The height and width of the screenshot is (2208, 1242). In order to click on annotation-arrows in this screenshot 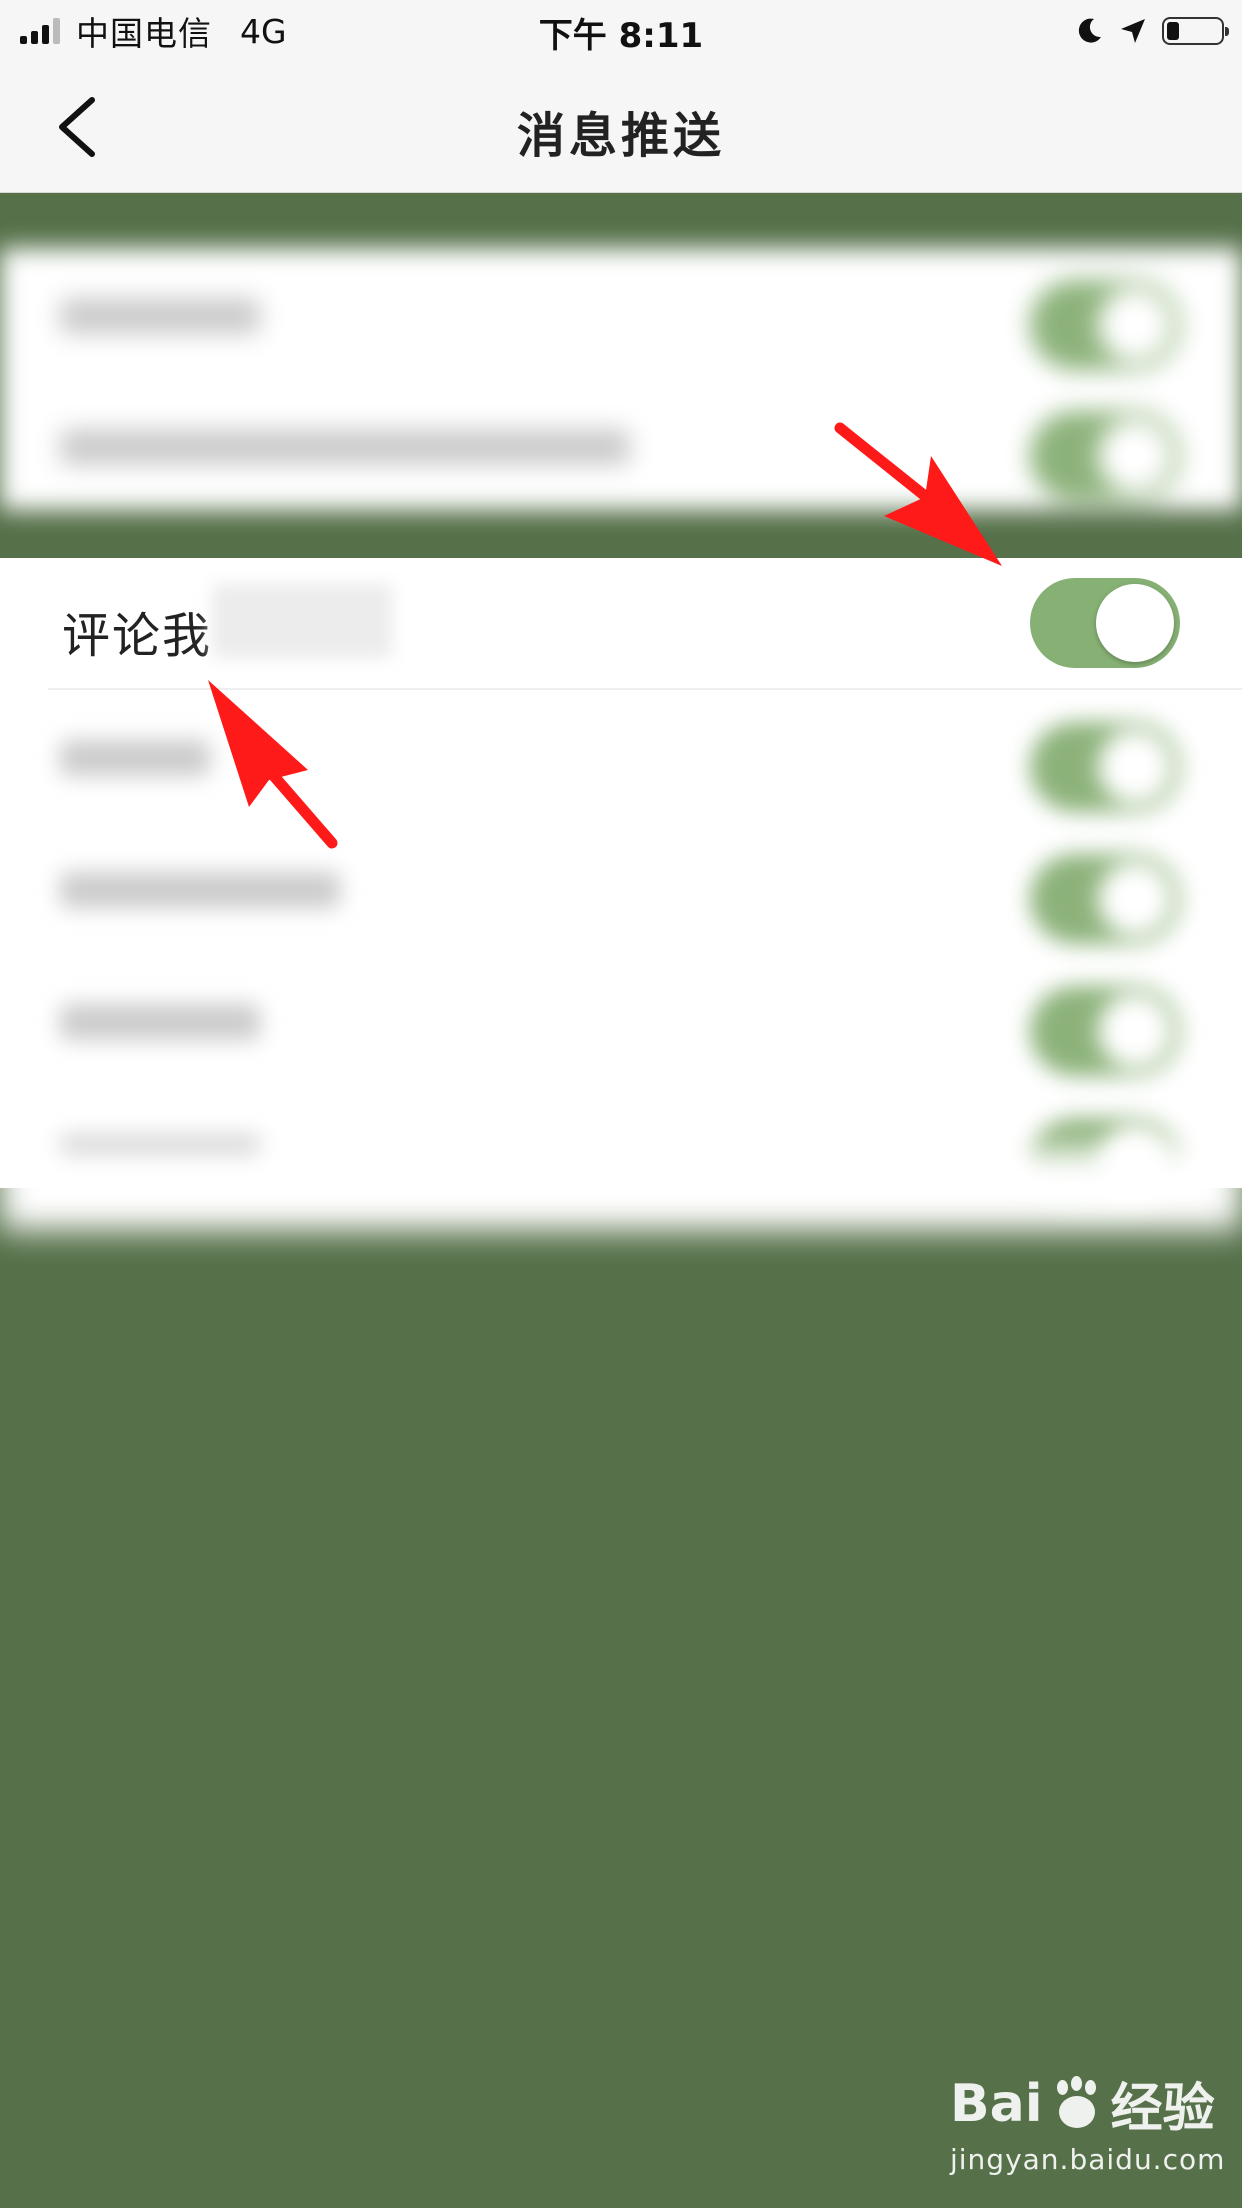, I will do `click(605, 635)`.